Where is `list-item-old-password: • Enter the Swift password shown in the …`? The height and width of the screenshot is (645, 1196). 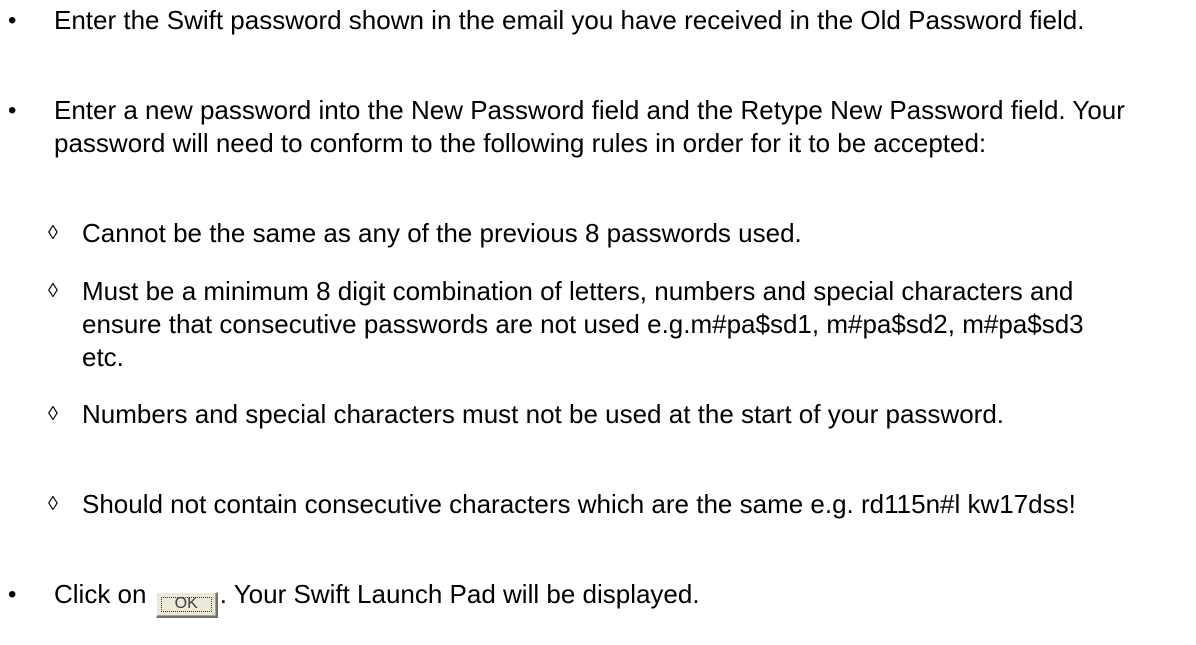
list-item-old-password: • Enter the Swift password shown in the … is located at coordinates (583, 20).